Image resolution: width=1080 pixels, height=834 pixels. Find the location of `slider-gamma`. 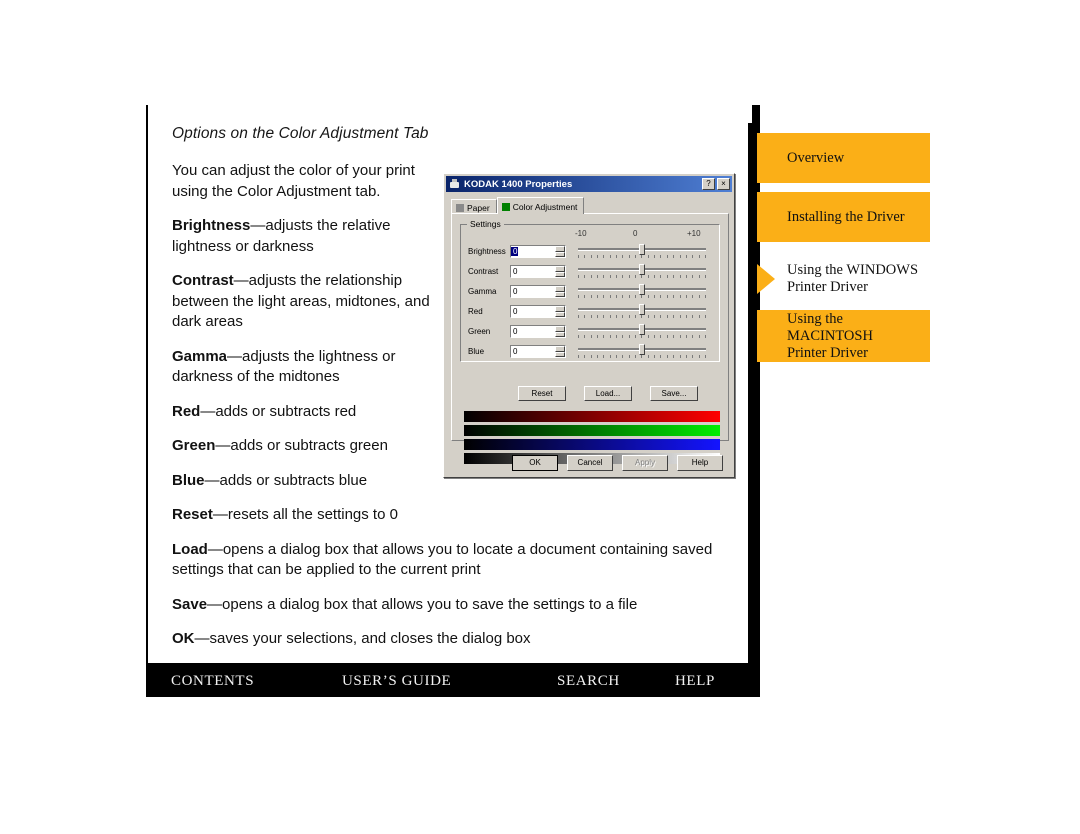

slider-gamma is located at coordinates (642, 291).